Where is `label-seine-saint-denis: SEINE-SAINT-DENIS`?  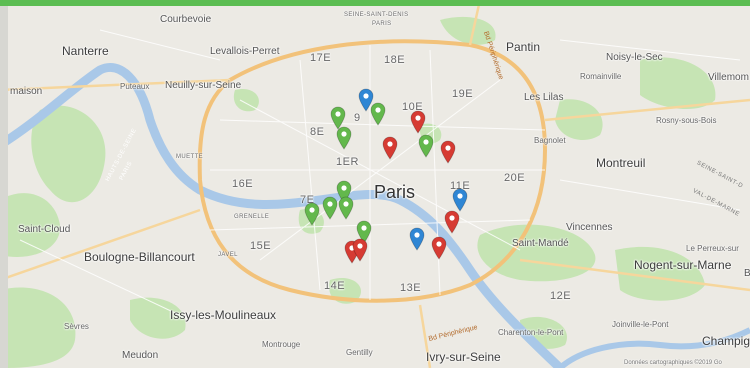 label-seine-saint-denis: SEINE-SAINT-DENIS is located at coordinates (376, 15).